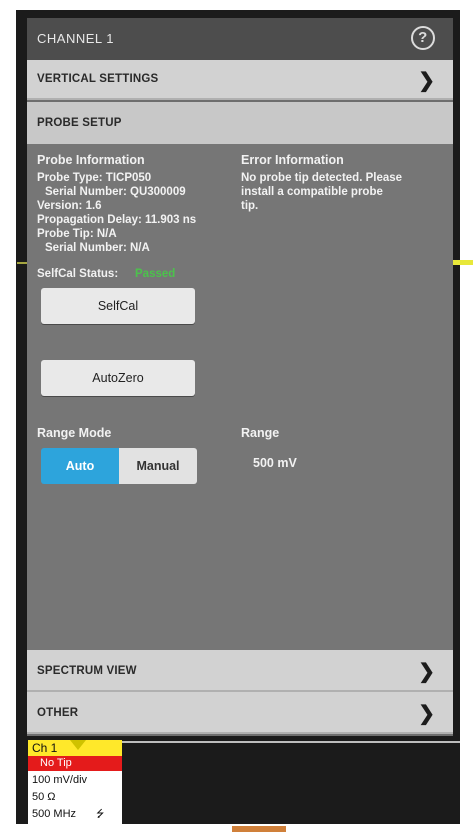 The image size is (473, 834). Describe the element at coordinates (100, 814) in the screenshot. I see `bandwidth-filter-icon: ⭍` at that location.